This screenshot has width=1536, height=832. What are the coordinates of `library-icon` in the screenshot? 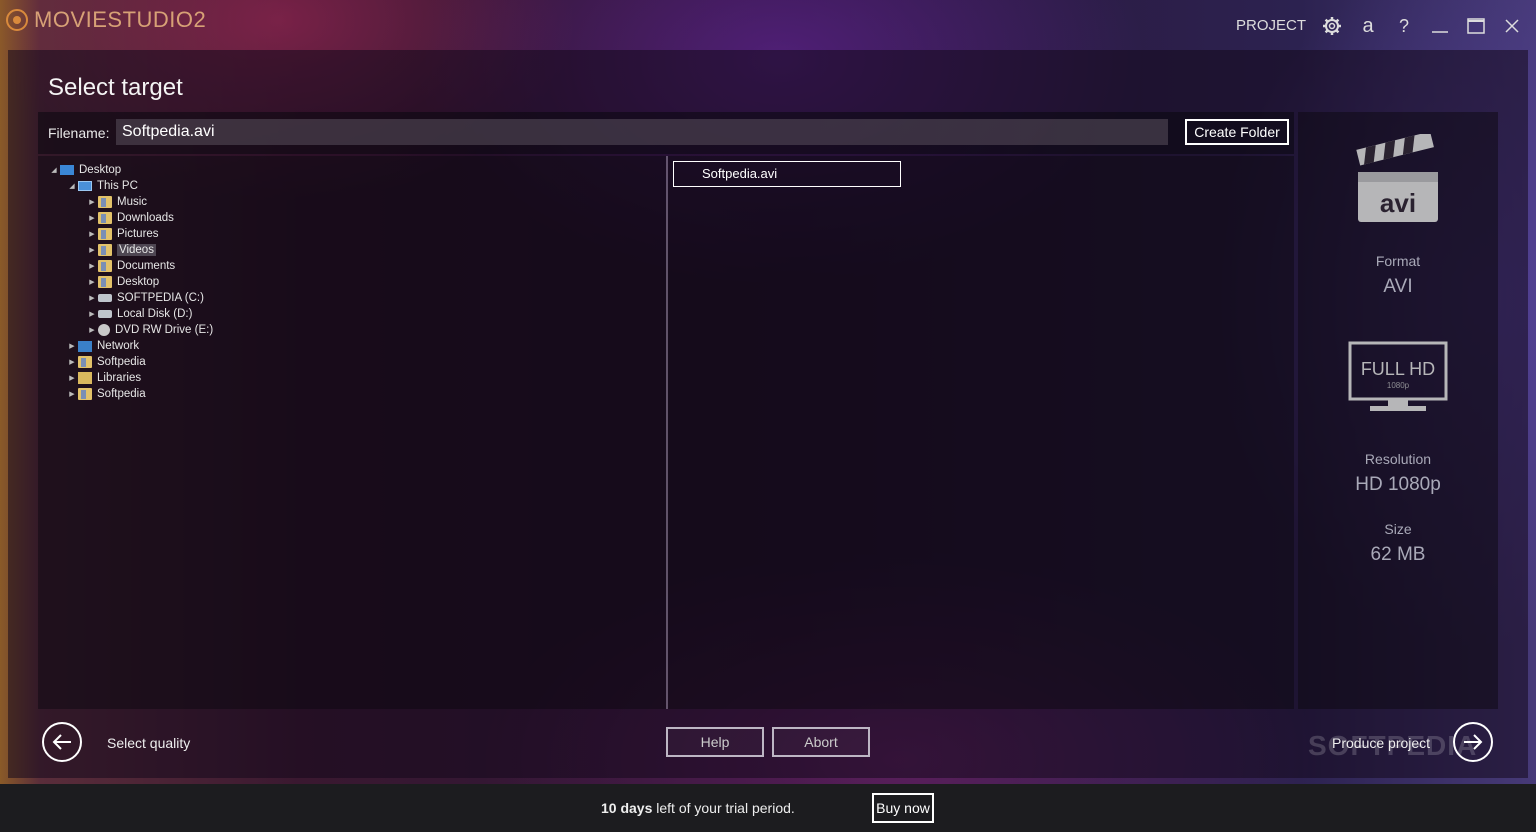 It's located at (85, 378).